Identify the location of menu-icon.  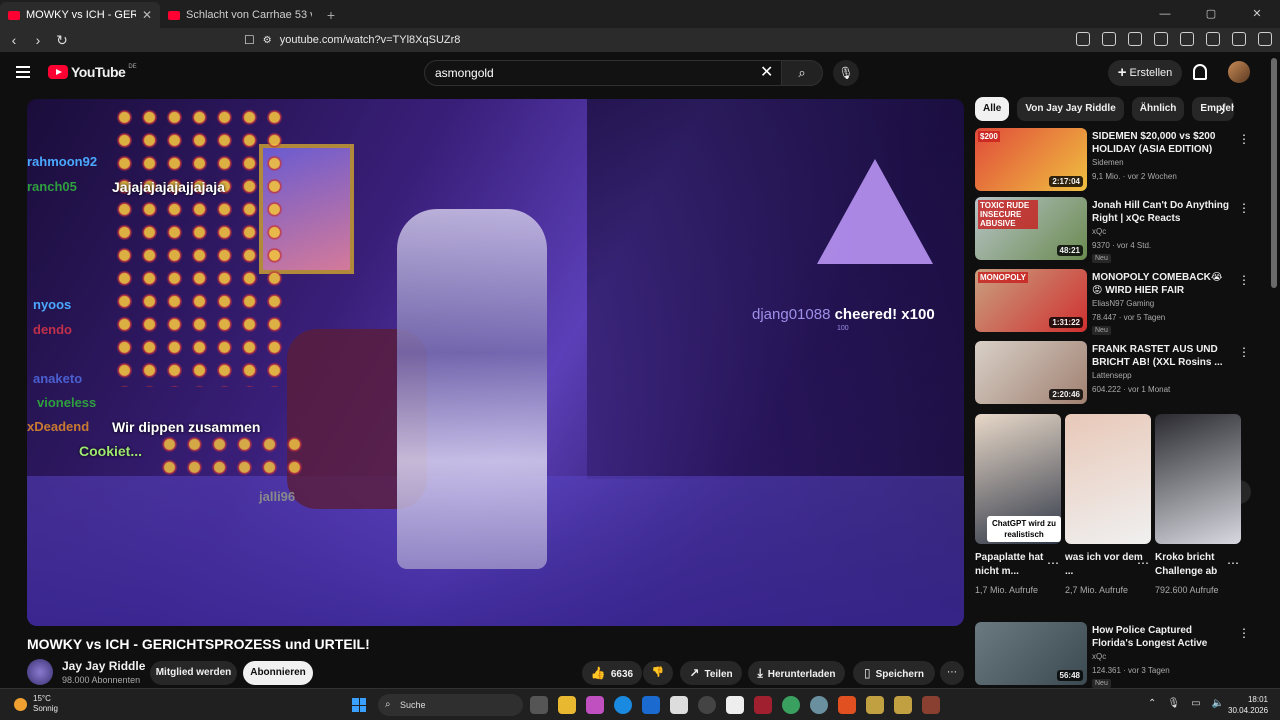
(1265, 39).